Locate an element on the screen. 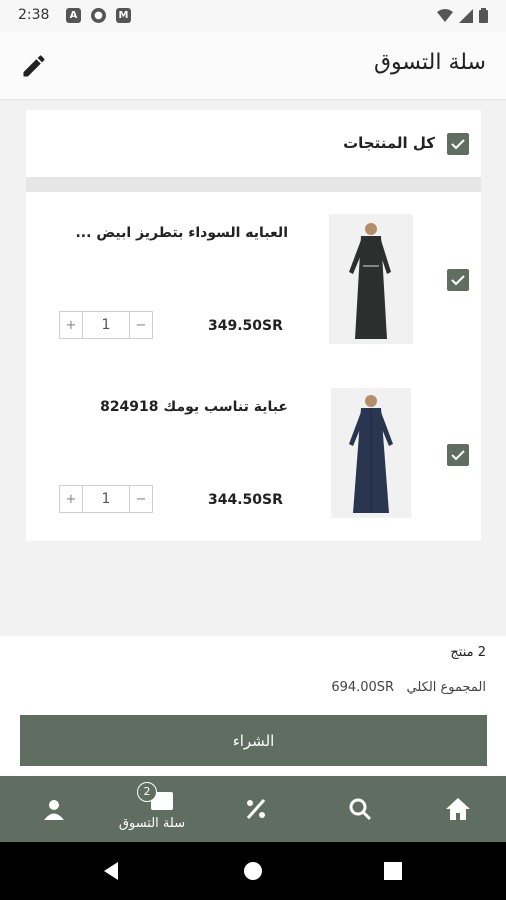 This screenshot has width=506, height=900. gmail-icon: M is located at coordinates (123, 15).